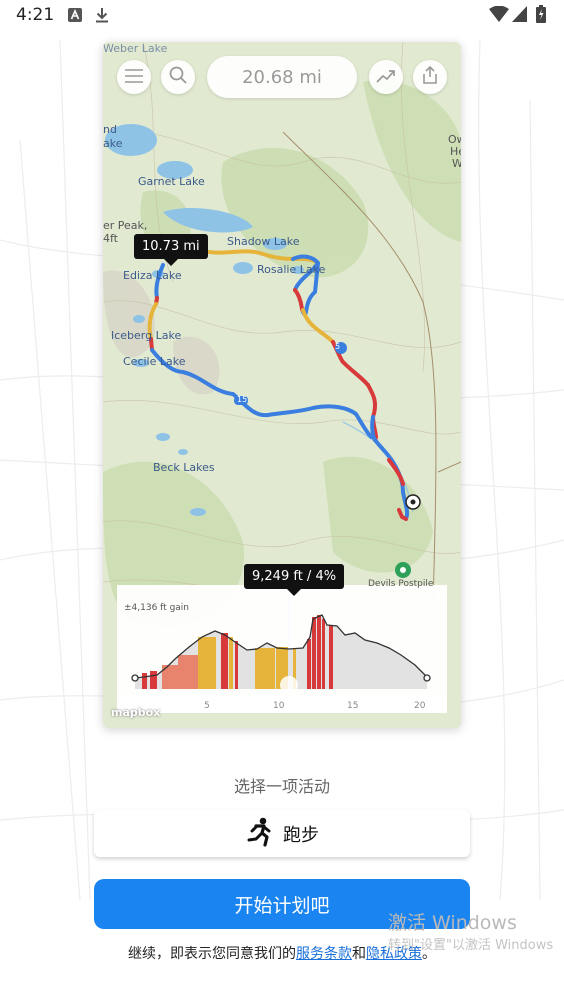  Describe the element at coordinates (353, 706) in the screenshot. I see `x-tick: 15` at that location.